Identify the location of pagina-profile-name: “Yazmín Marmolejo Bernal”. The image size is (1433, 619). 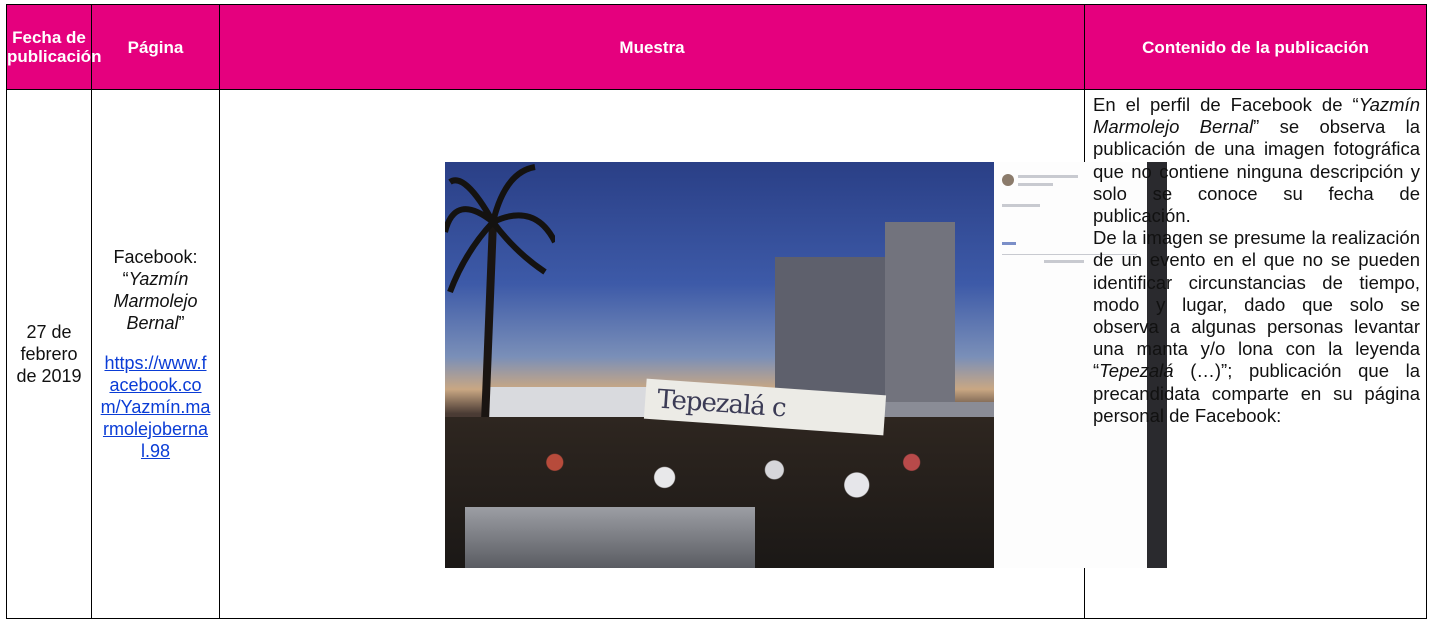
(155, 301).